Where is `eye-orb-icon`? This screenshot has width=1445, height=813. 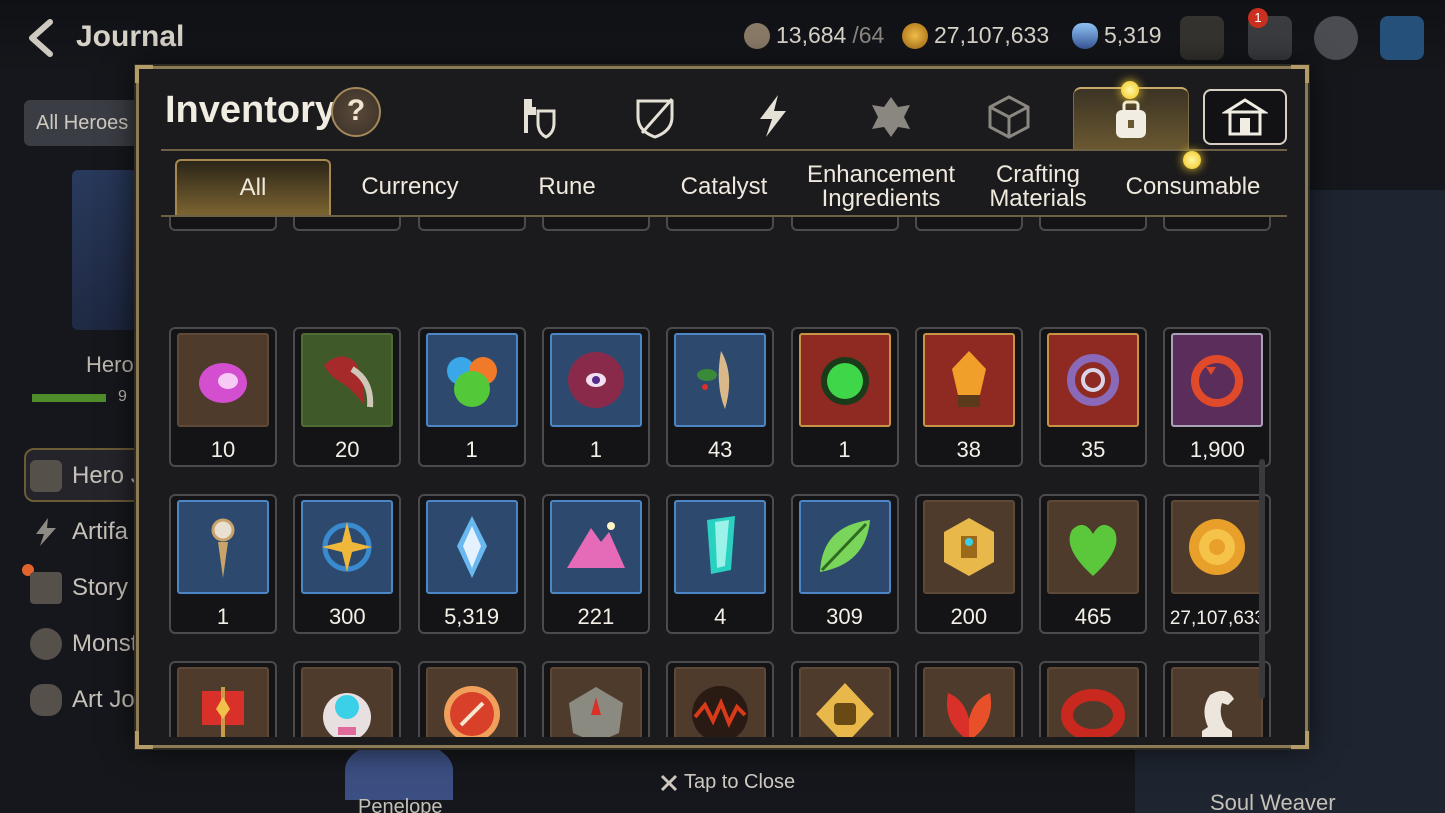 eye-orb-icon is located at coordinates (595, 380).